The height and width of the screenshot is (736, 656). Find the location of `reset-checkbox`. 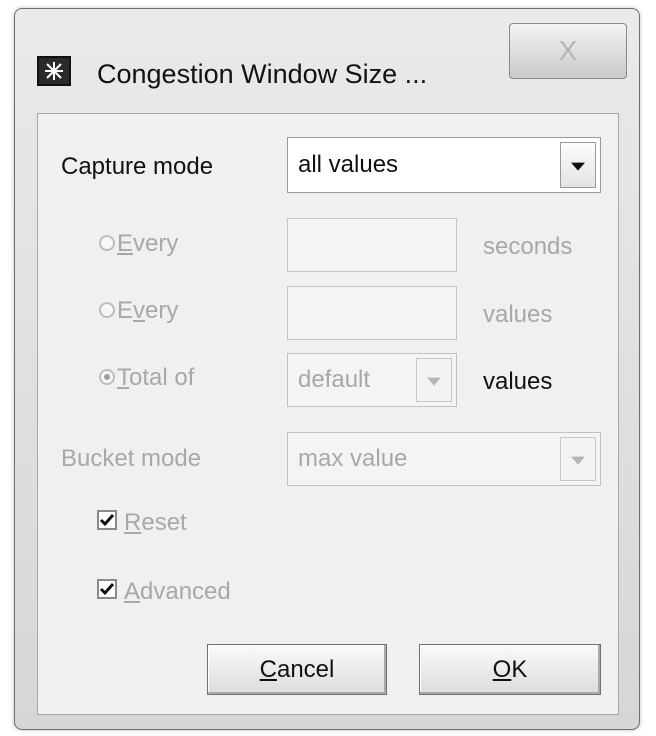

reset-checkbox is located at coordinates (107, 520).